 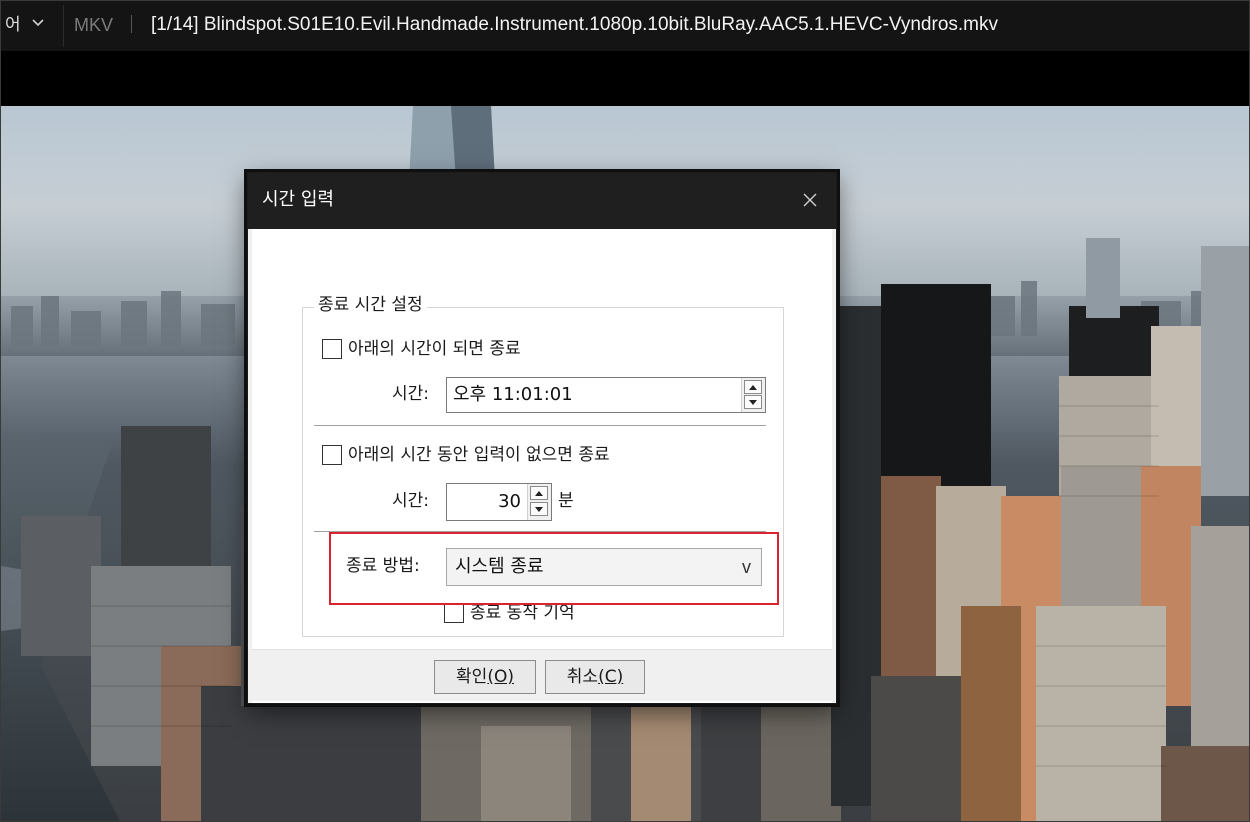 What do you see at coordinates (454, 613) in the screenshot?
I see `remember-action-checkbox` at bounding box center [454, 613].